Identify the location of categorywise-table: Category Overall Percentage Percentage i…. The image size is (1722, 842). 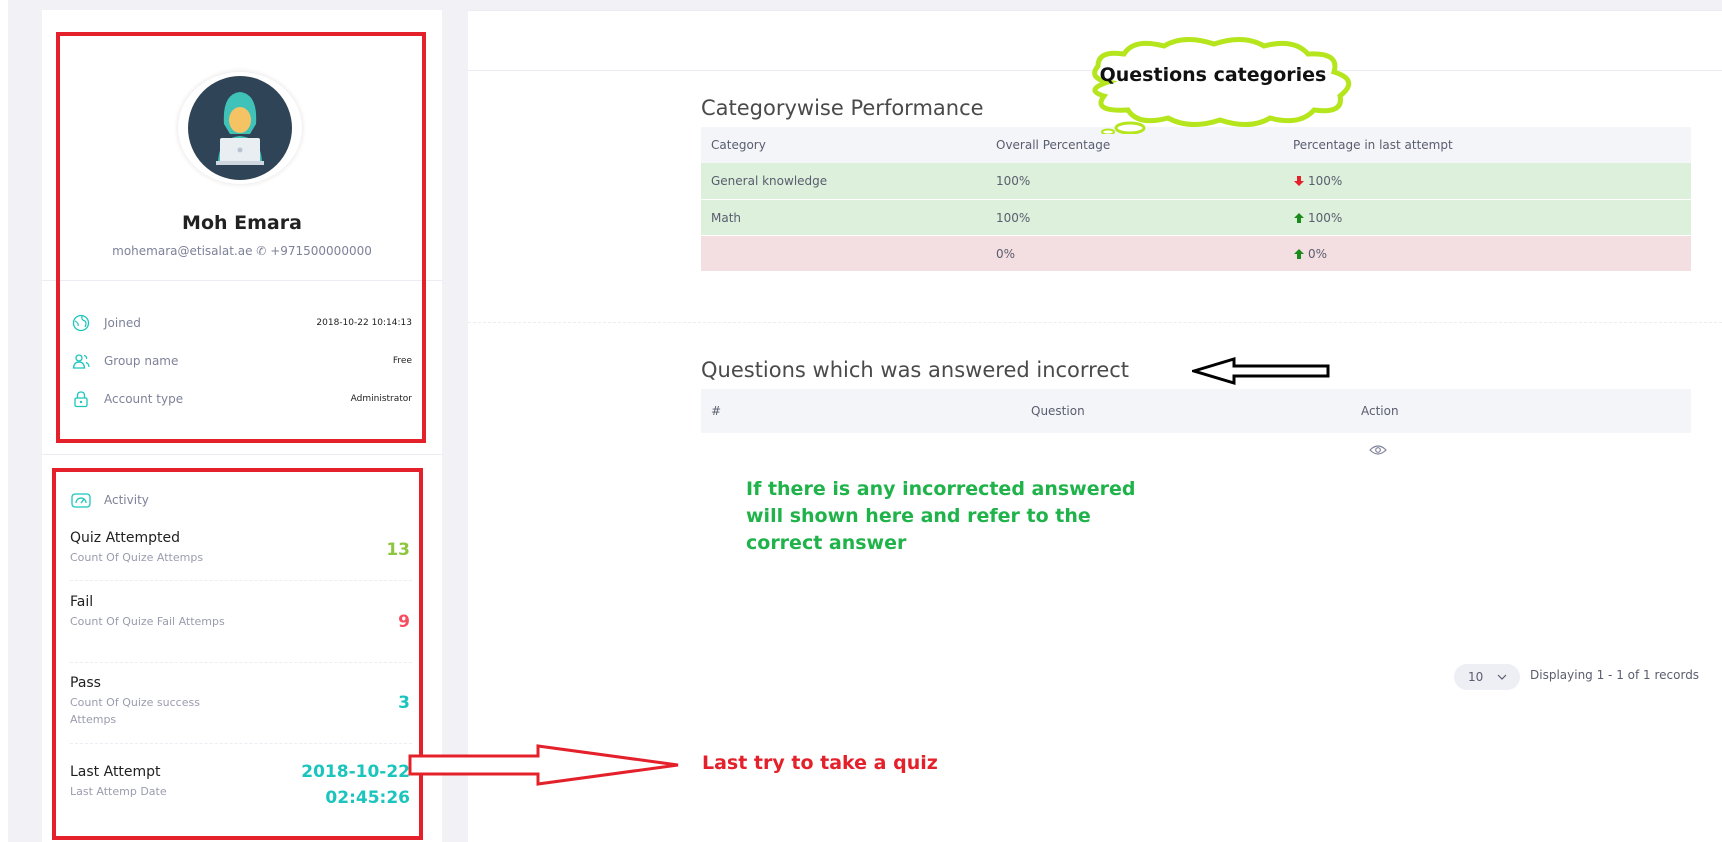
(1196, 199).